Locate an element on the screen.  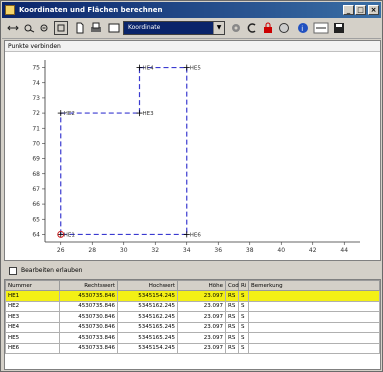
layer-icon is located at coordinates (114, 28).